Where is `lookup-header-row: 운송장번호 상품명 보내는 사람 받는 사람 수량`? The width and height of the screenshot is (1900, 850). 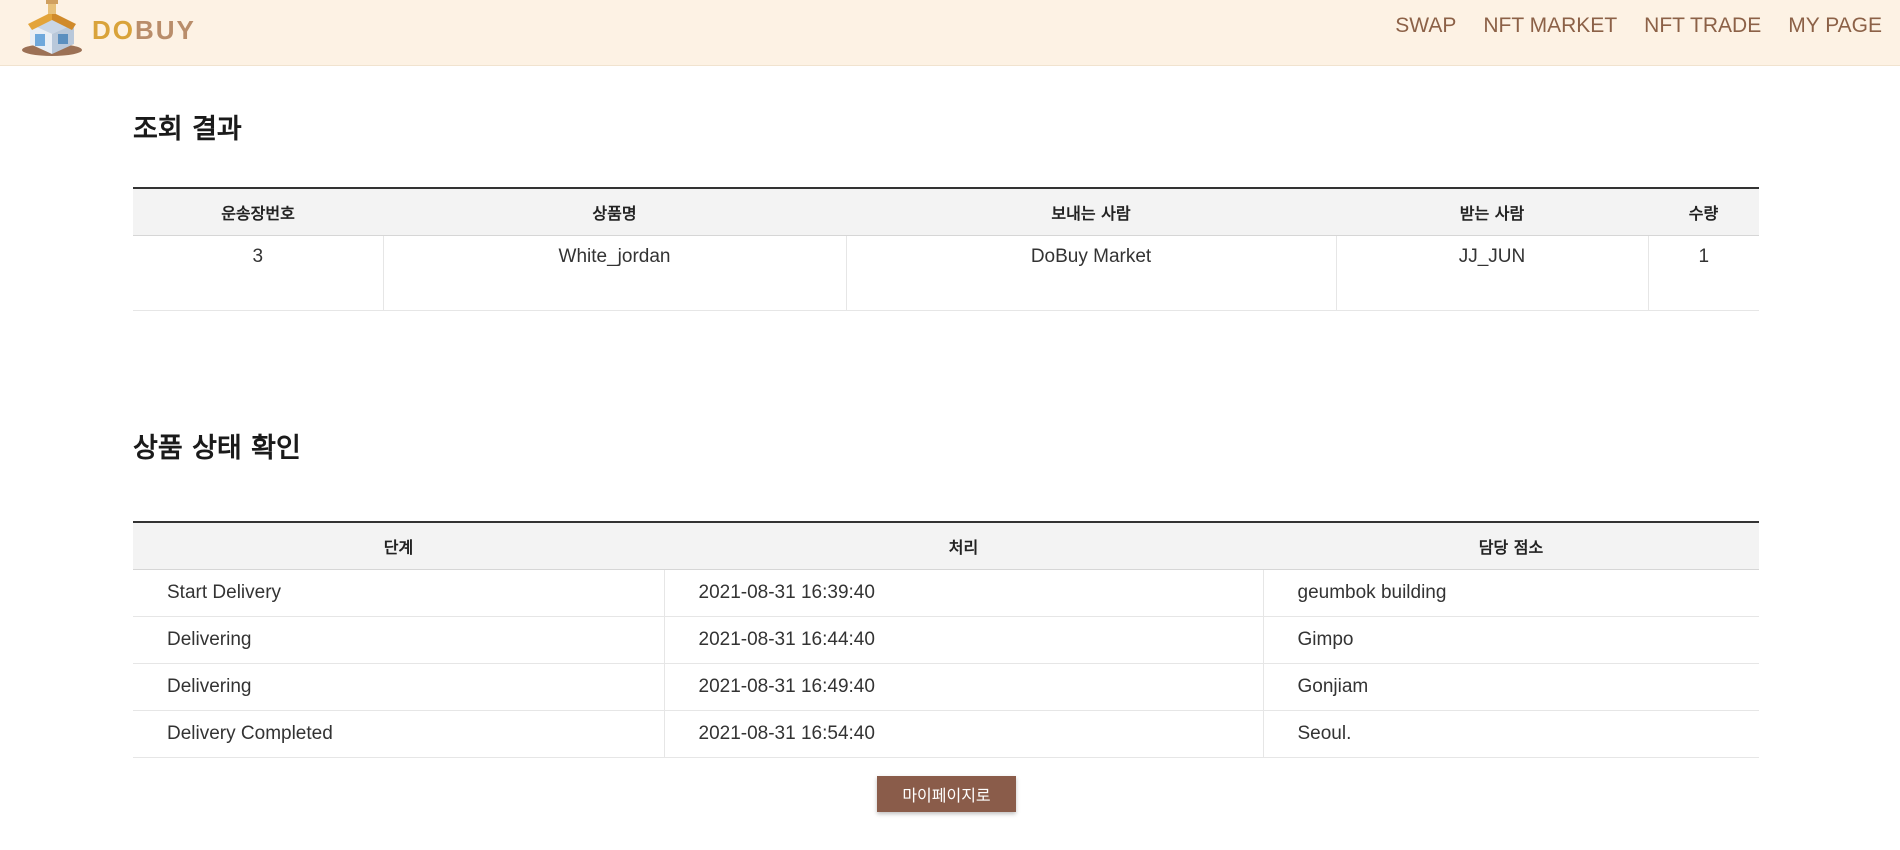 lookup-header-row: 운송장번호 상품명 보내는 사람 받는 사람 수량 is located at coordinates (946, 211).